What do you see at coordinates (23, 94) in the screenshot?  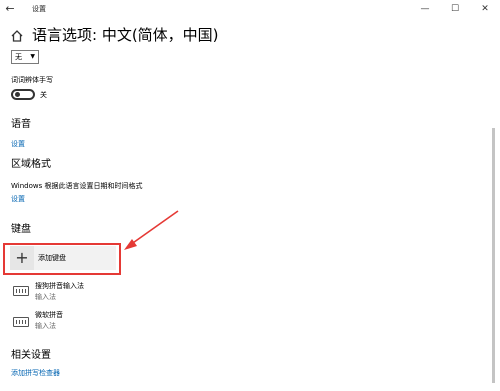 I see `handwriting-toggle` at bounding box center [23, 94].